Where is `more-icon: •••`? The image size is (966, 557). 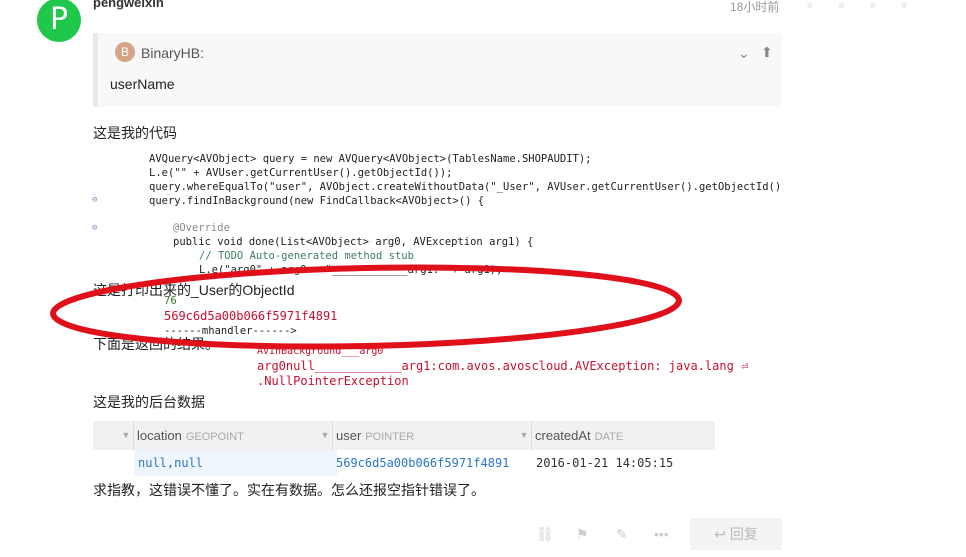 more-icon: ••• is located at coordinates (661, 534).